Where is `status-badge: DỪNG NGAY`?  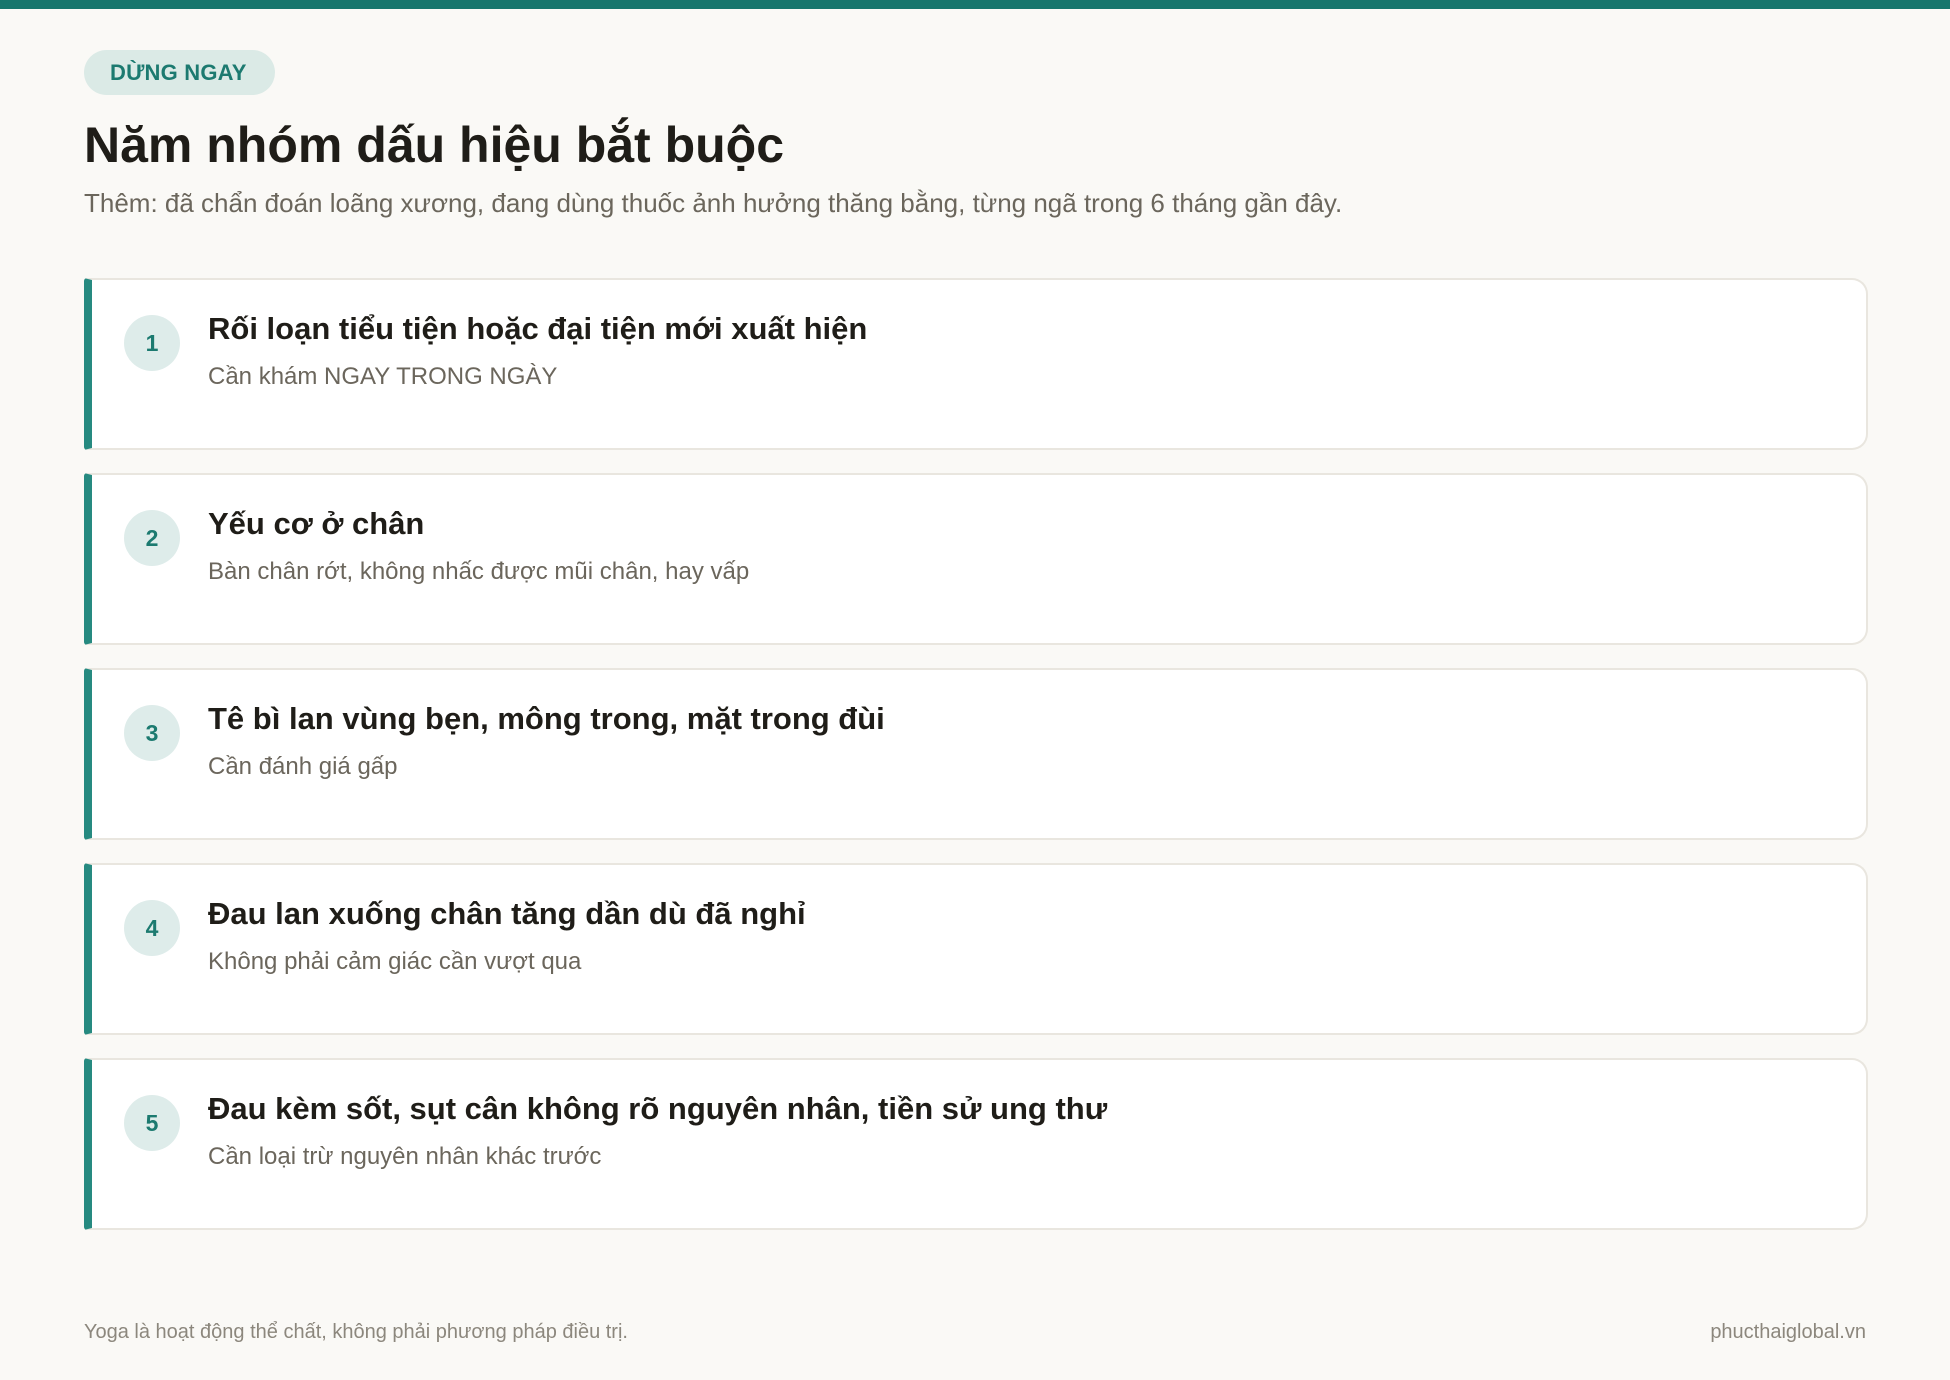 status-badge: DỪNG NGAY is located at coordinates (179, 72).